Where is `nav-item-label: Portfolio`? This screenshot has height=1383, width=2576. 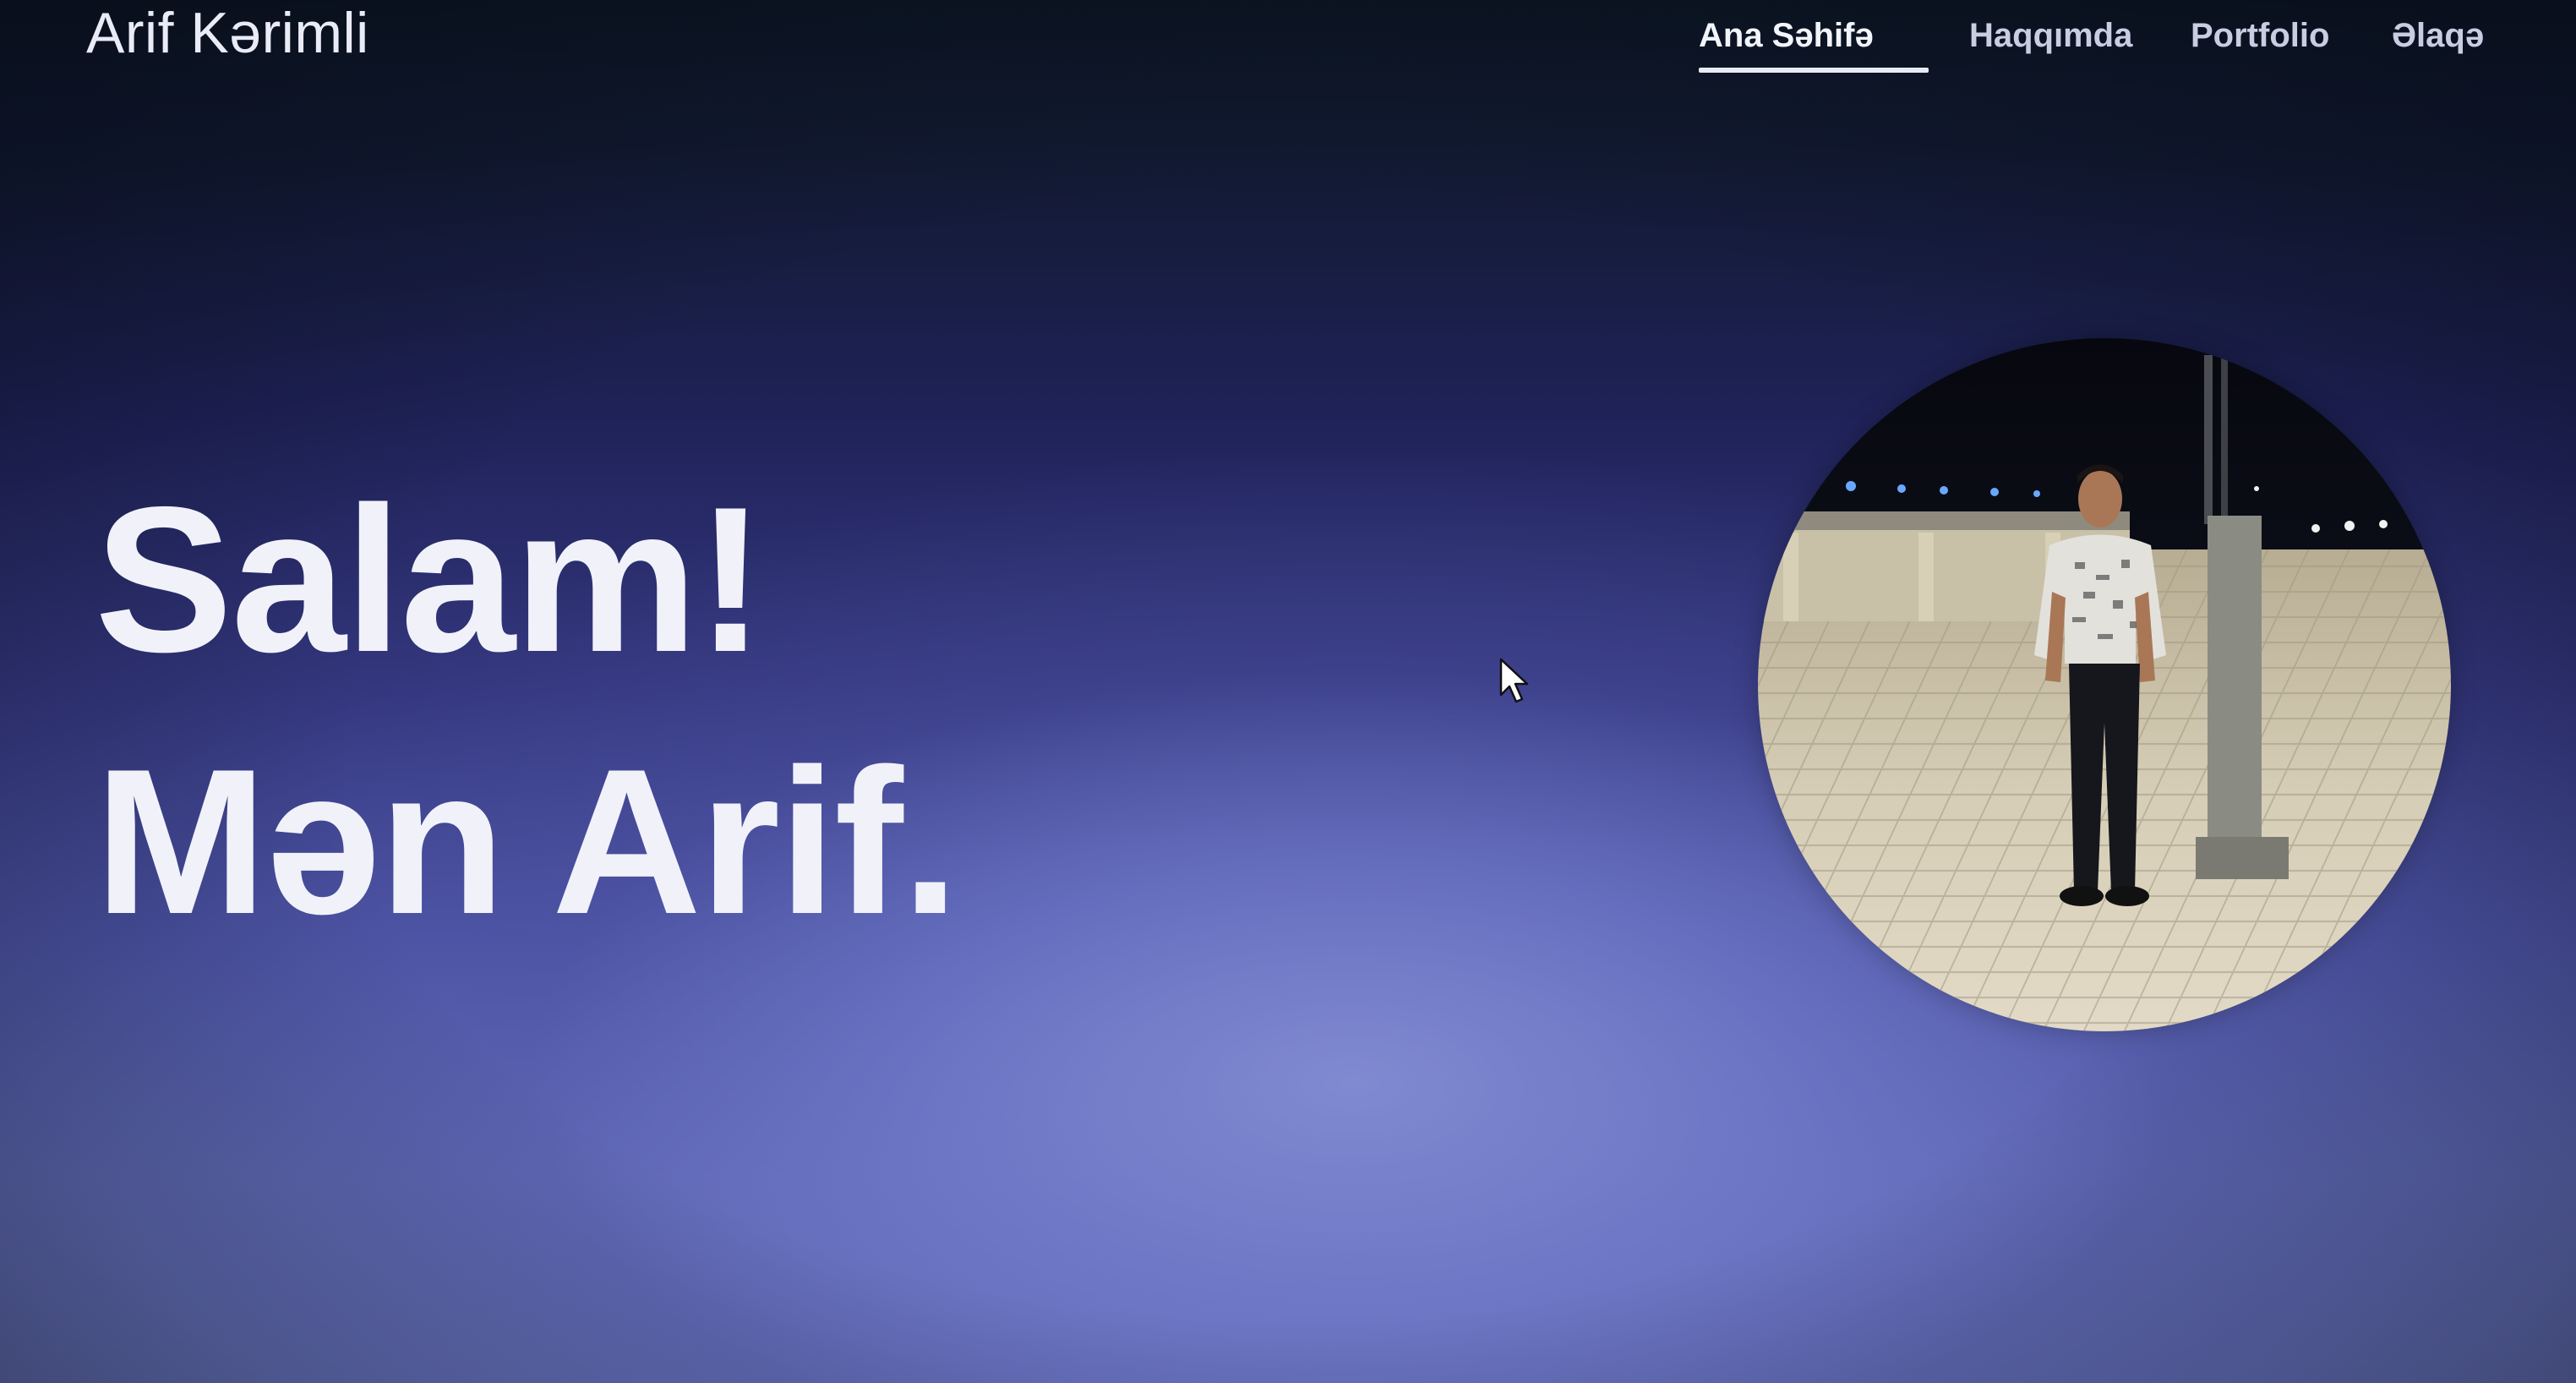 nav-item-label: Portfolio is located at coordinates (2260, 36).